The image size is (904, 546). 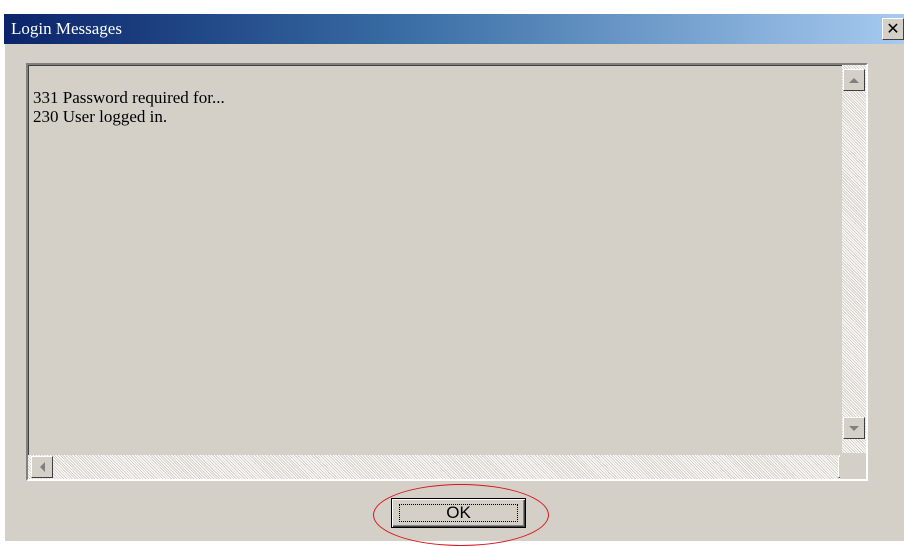 I want to click on vertical-scrollbar, so click(x=854, y=259).